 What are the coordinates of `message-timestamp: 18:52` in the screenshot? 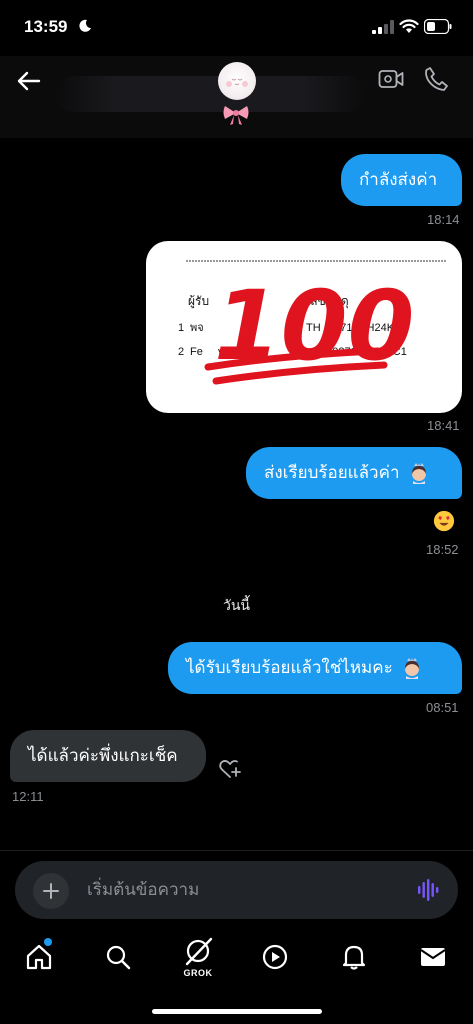 It's located at (442, 549).